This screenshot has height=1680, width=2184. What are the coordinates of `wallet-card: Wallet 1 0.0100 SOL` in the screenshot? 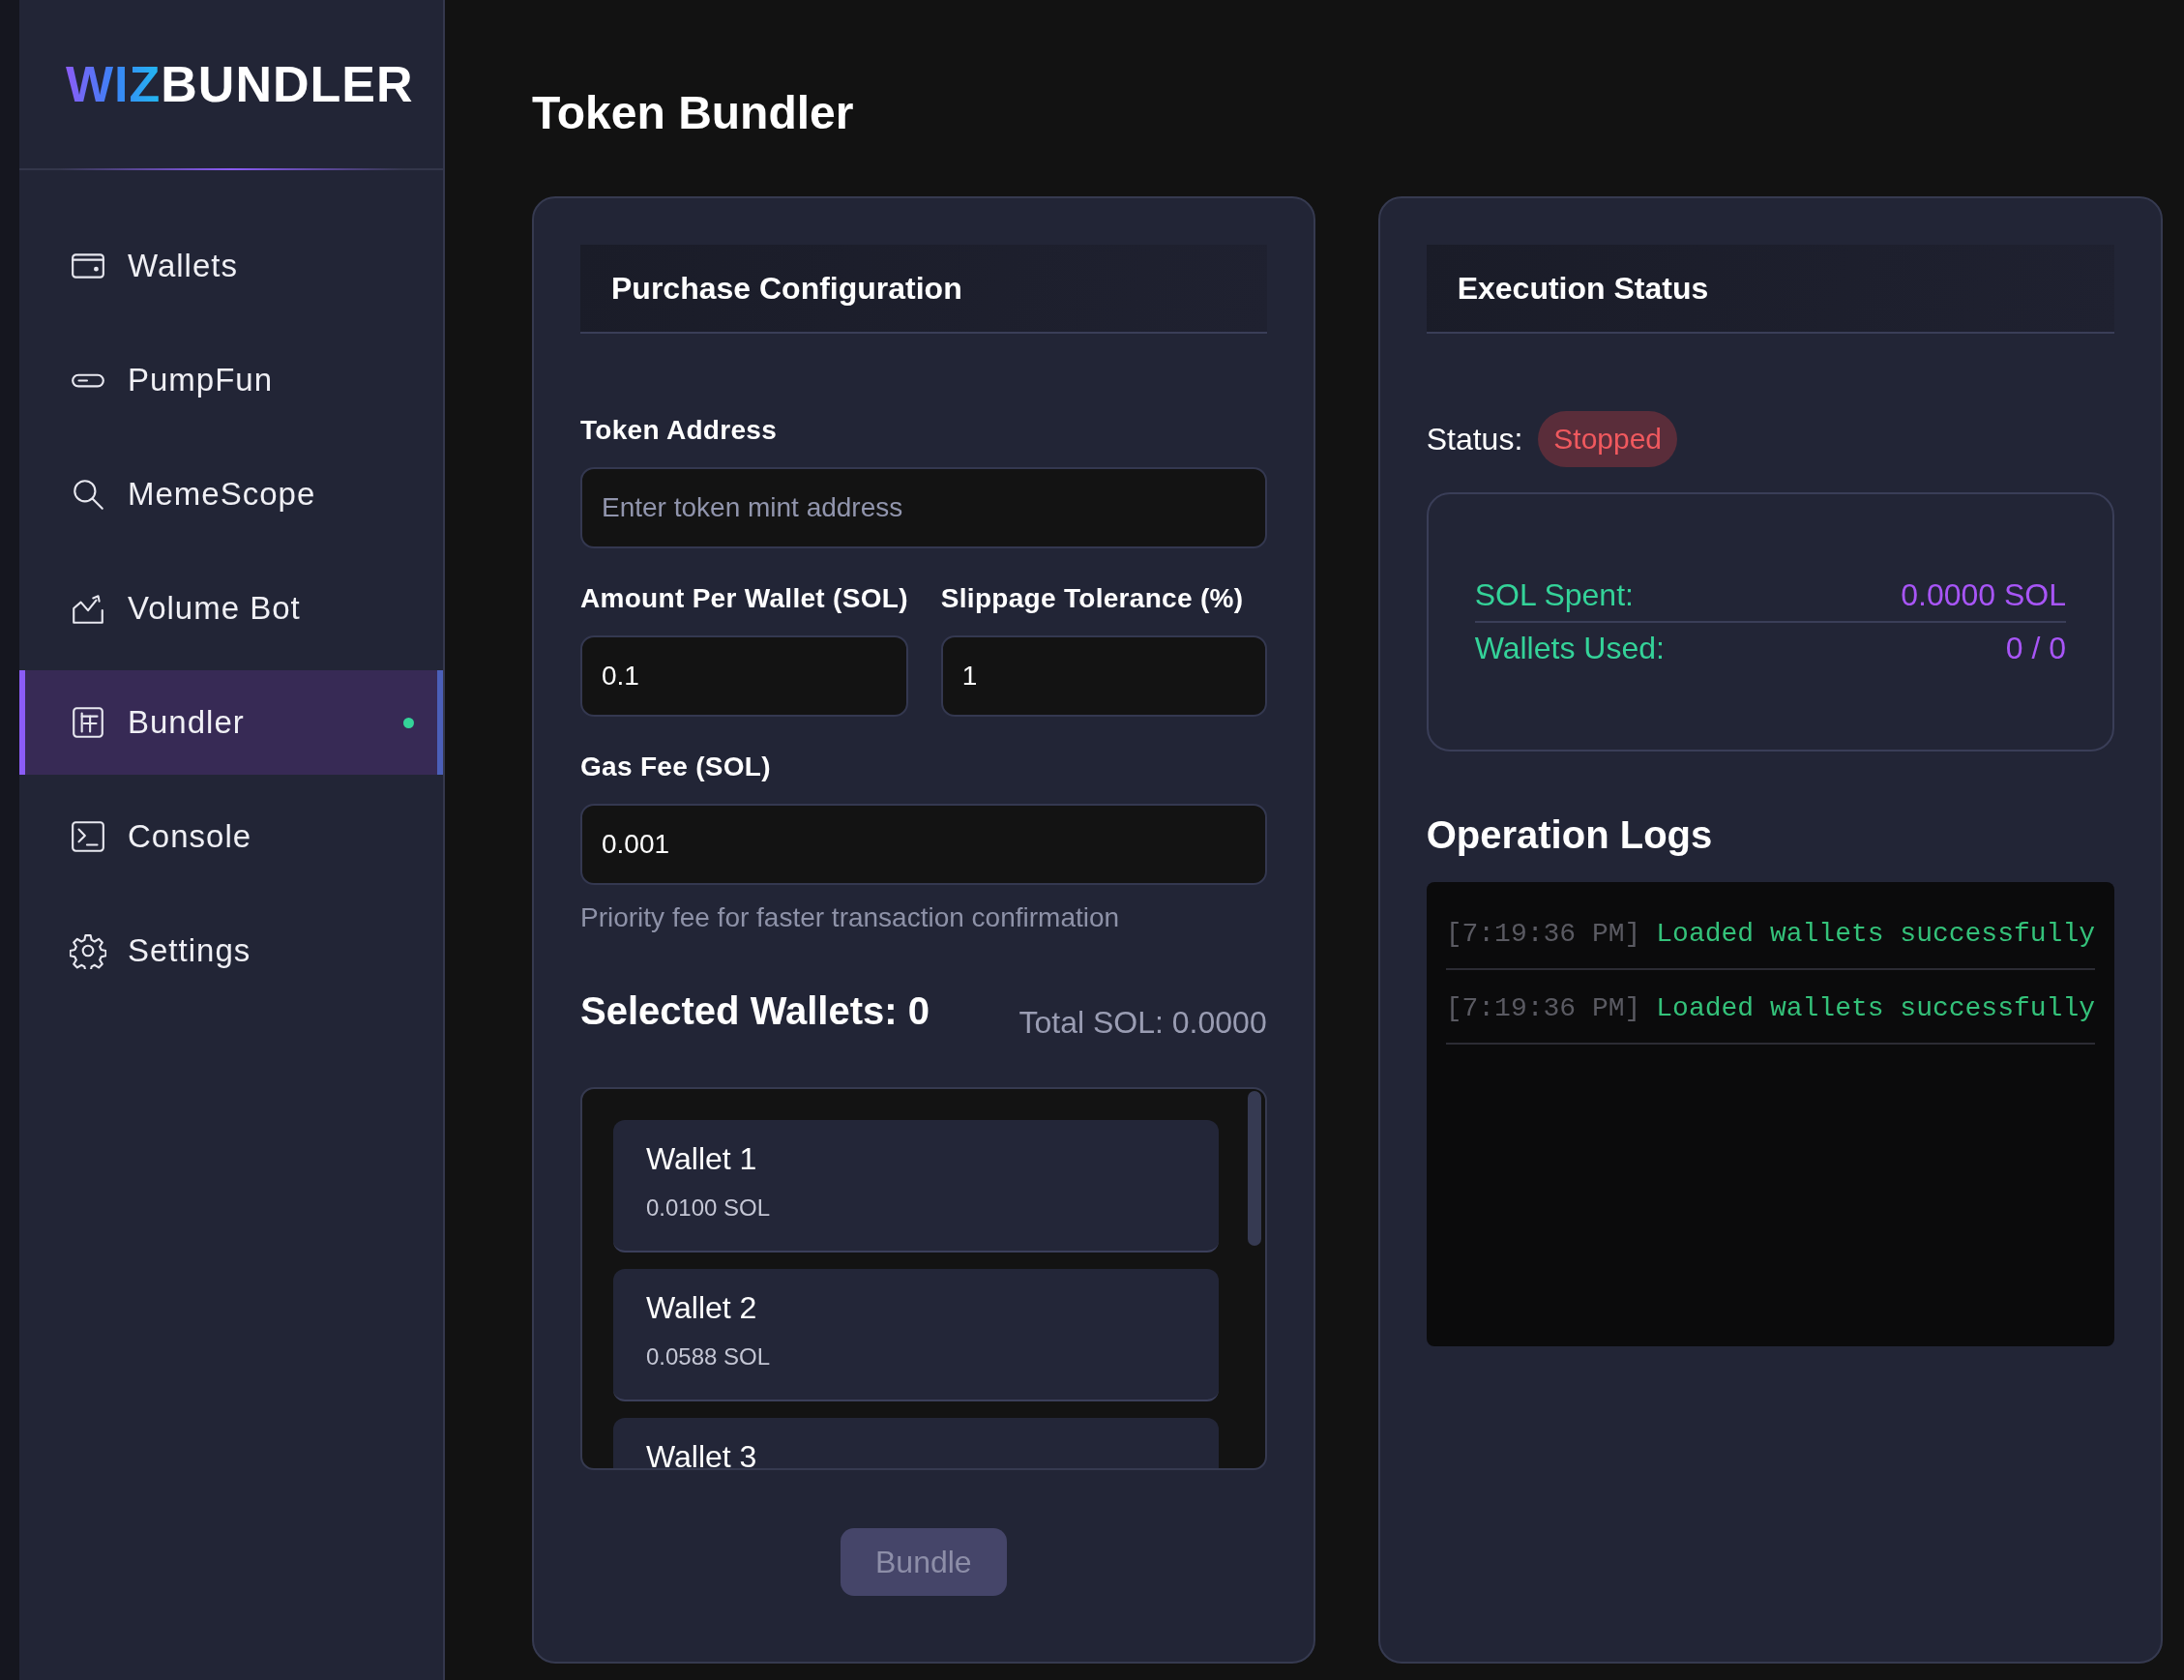 It's located at (916, 1187).